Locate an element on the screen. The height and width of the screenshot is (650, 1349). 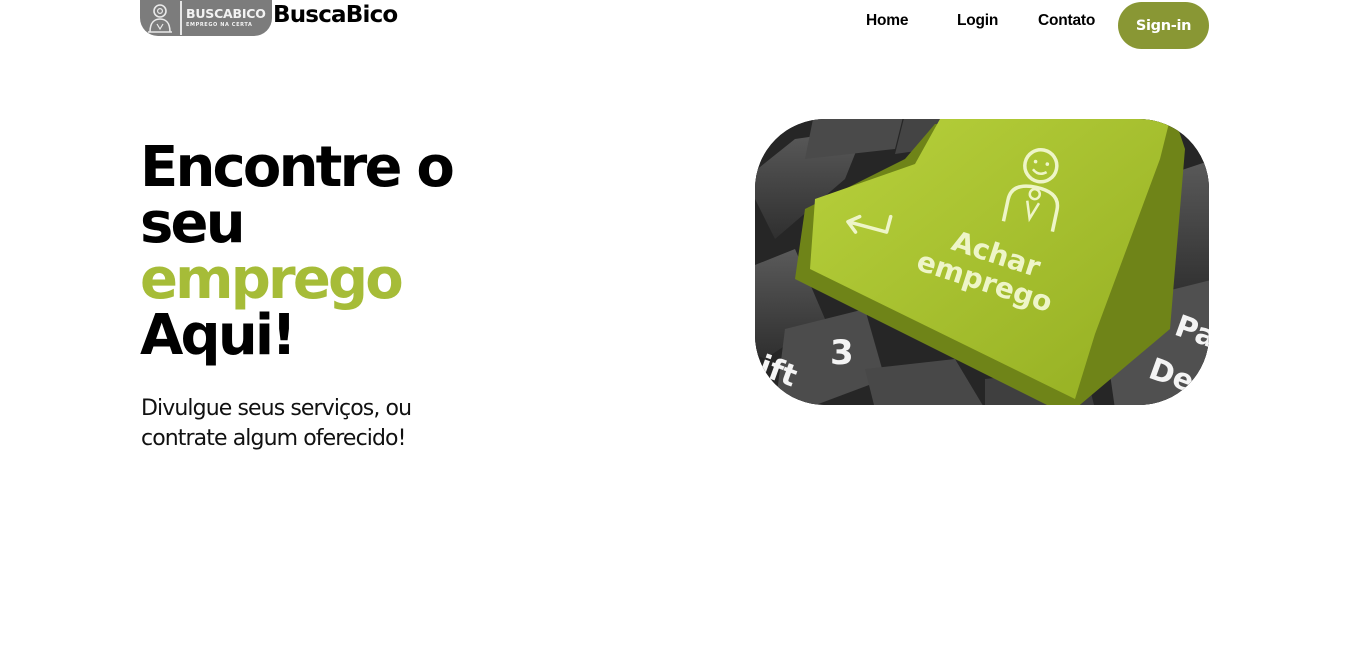
brand-name: BuscaBico is located at coordinates (335, 15).